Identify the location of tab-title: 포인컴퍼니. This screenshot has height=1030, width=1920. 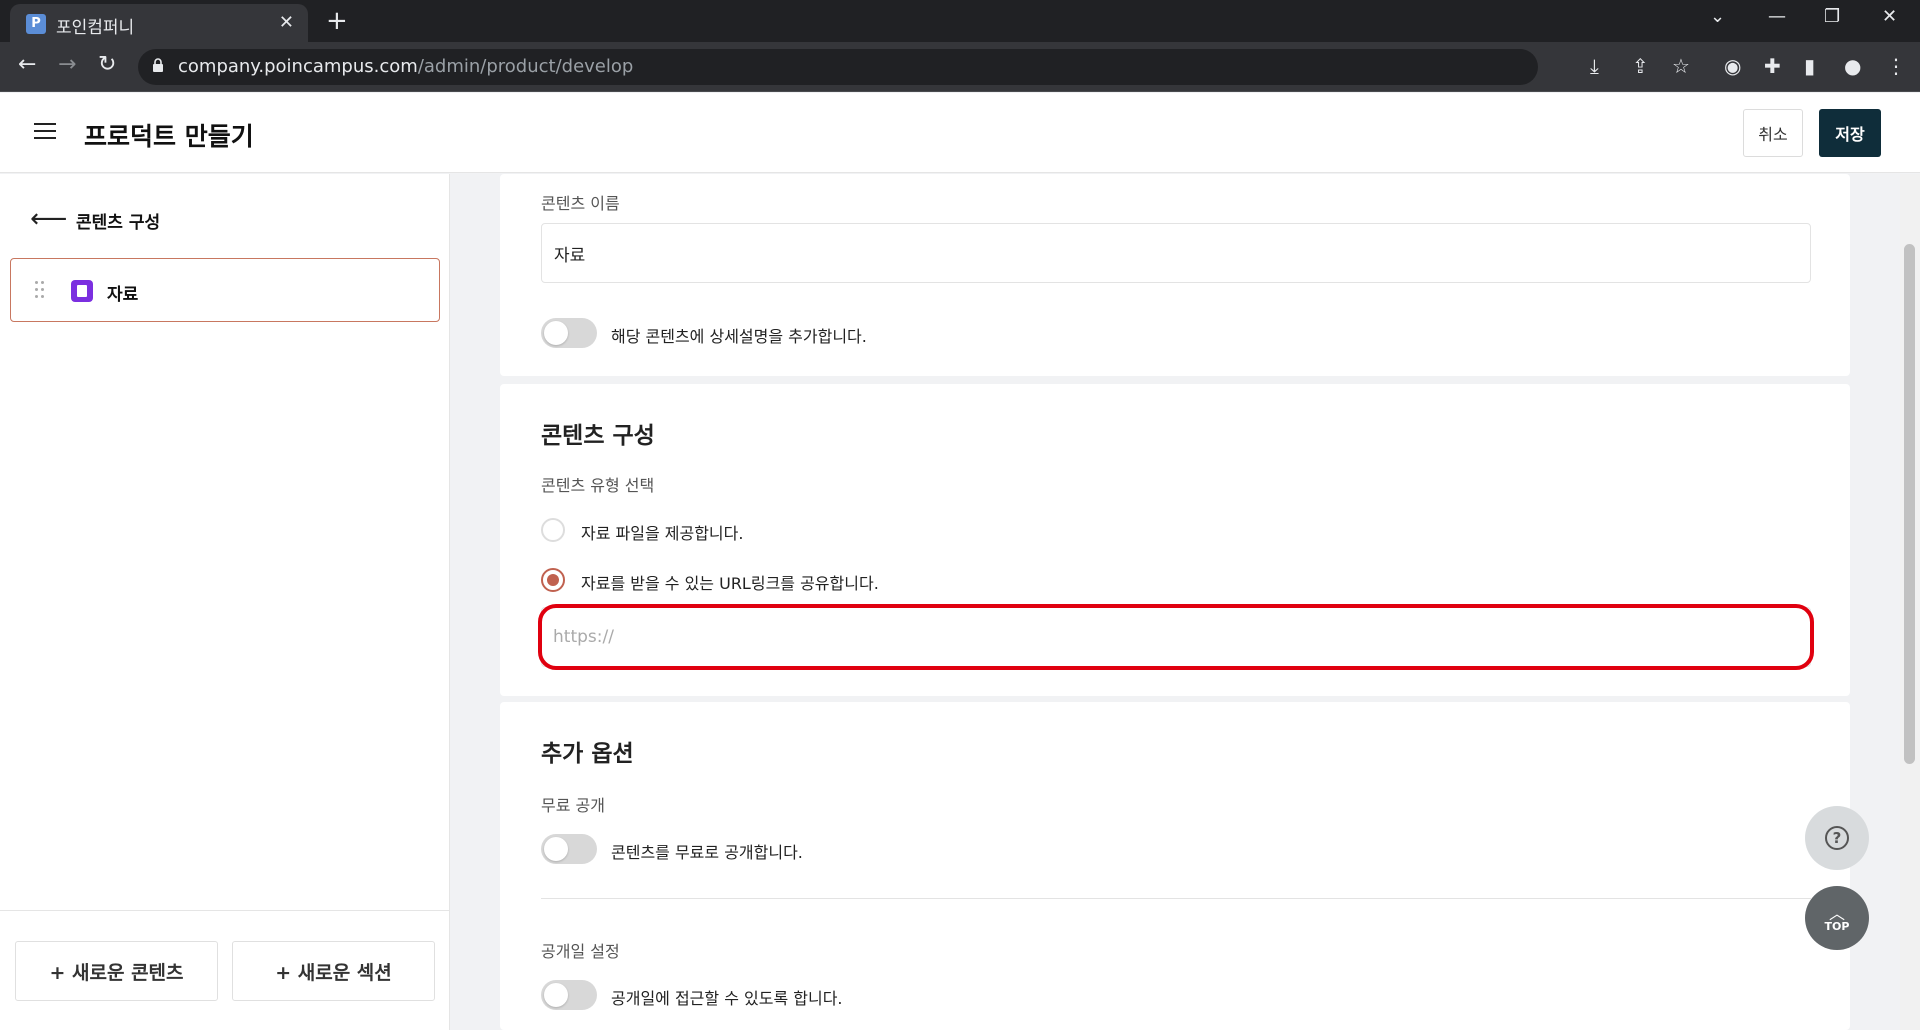
(95, 28).